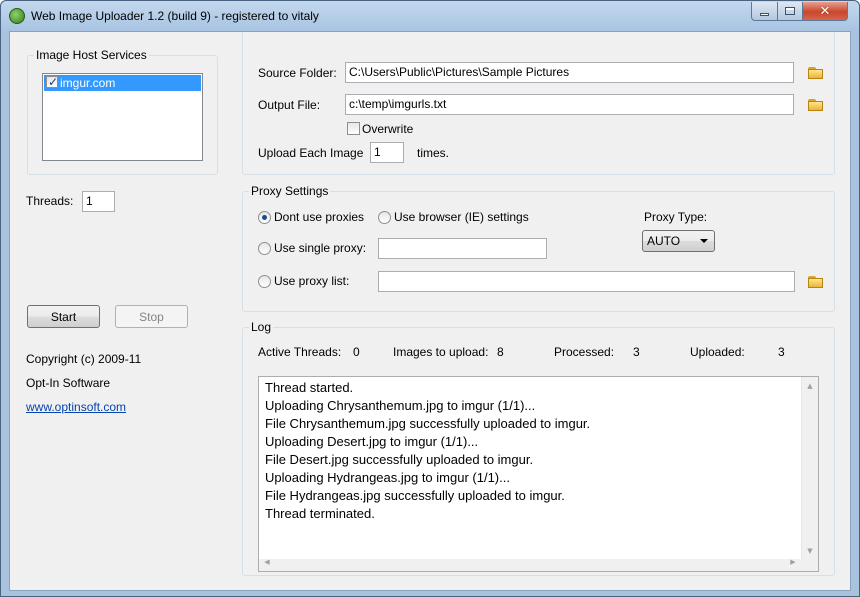  What do you see at coordinates (88, 83) in the screenshot?
I see `host-service-label: imgur.com` at bounding box center [88, 83].